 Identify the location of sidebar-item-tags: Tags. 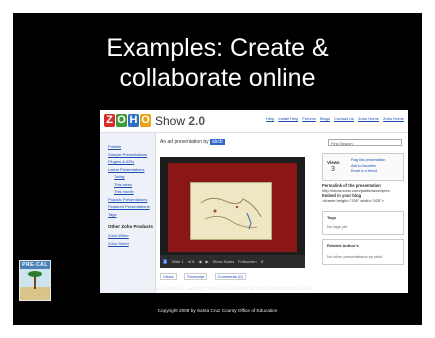
(131, 215).